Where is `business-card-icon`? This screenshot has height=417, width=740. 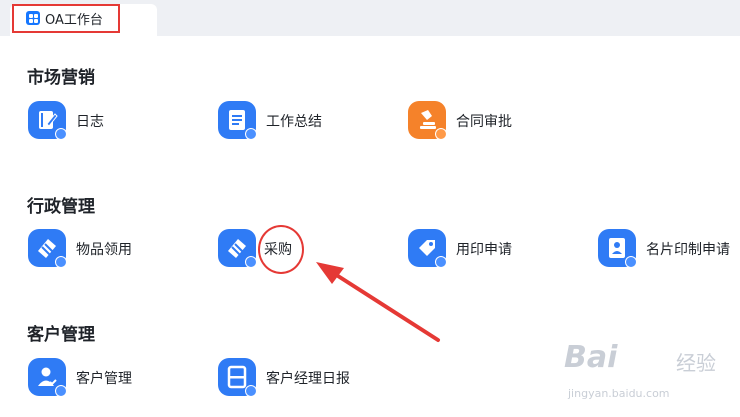
business-card-icon is located at coordinates (617, 248).